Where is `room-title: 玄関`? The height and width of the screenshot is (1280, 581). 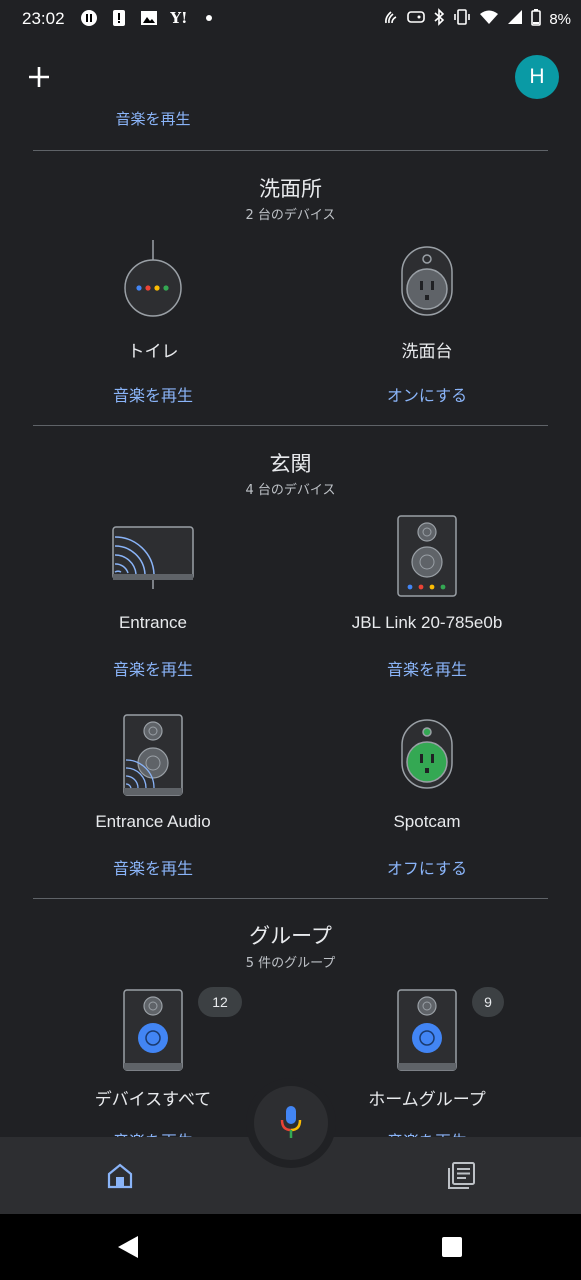 room-title: 玄関 is located at coordinates (290, 464).